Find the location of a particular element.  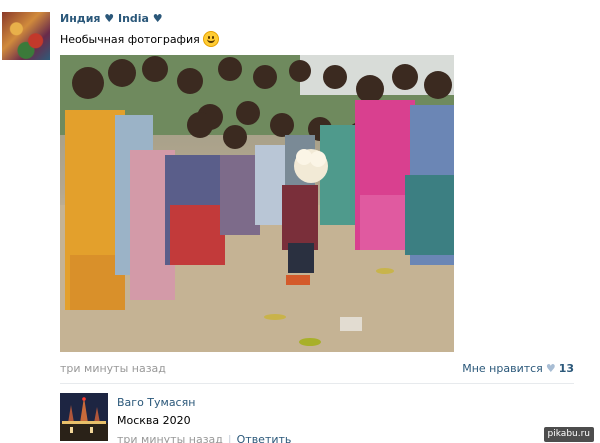

like-label: Мне нравится is located at coordinates (502, 368).